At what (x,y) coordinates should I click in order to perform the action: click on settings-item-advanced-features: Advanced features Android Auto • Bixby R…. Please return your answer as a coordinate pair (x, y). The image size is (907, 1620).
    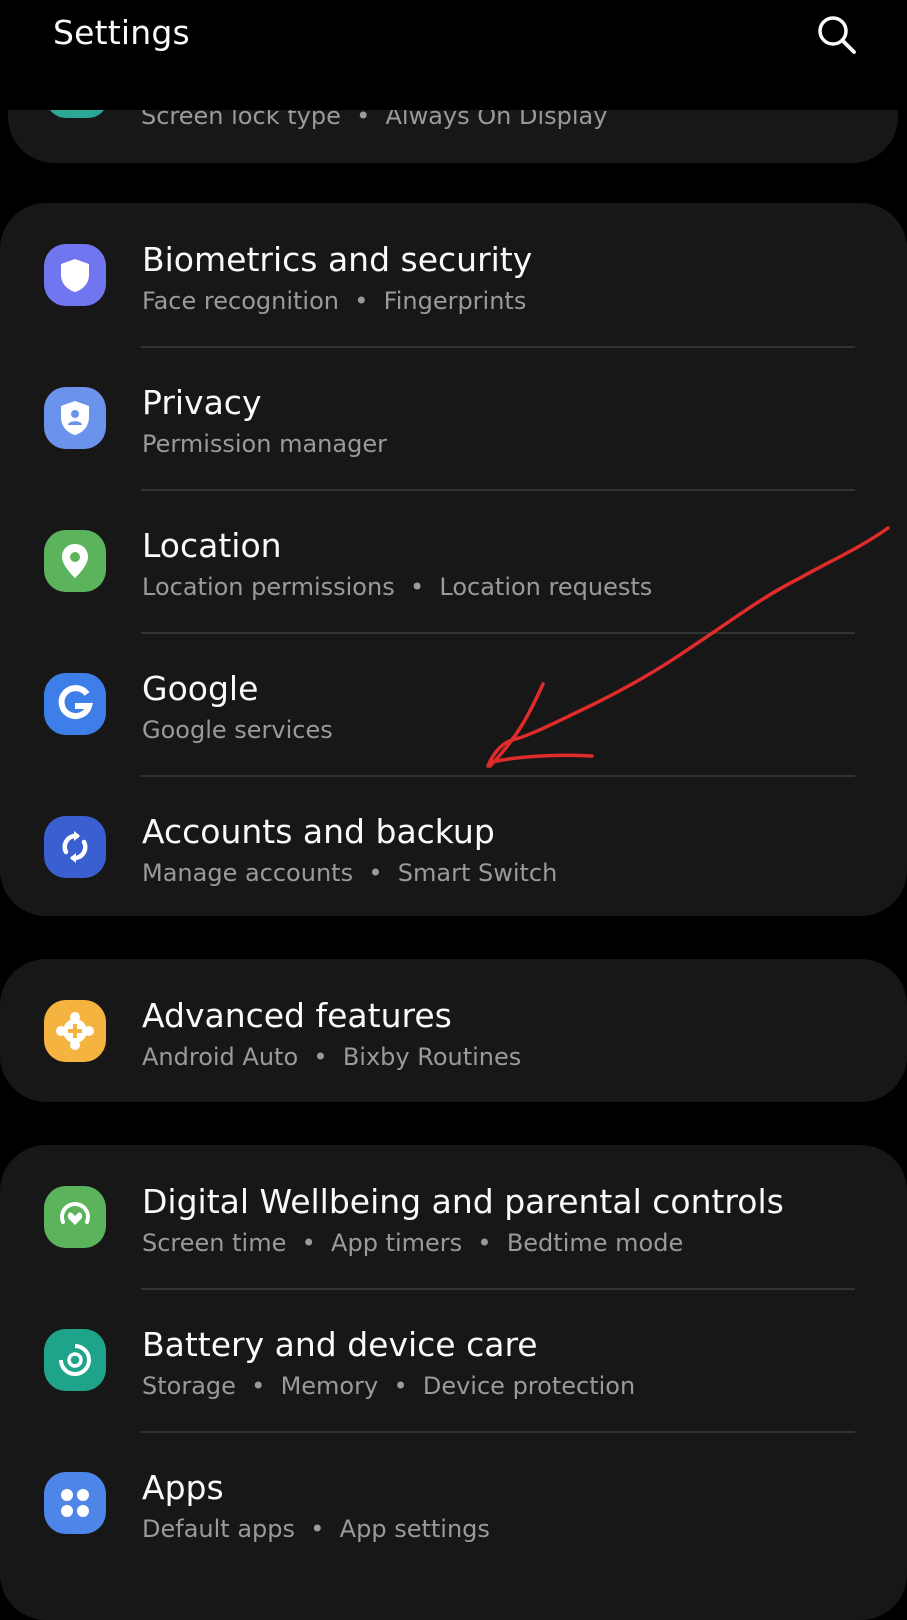
    Looking at the image, I should click on (453, 1030).